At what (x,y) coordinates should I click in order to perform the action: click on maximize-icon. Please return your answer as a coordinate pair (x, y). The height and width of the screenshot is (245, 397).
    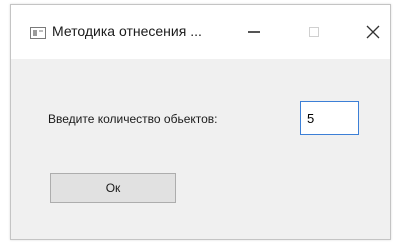
    Looking at the image, I should click on (314, 32).